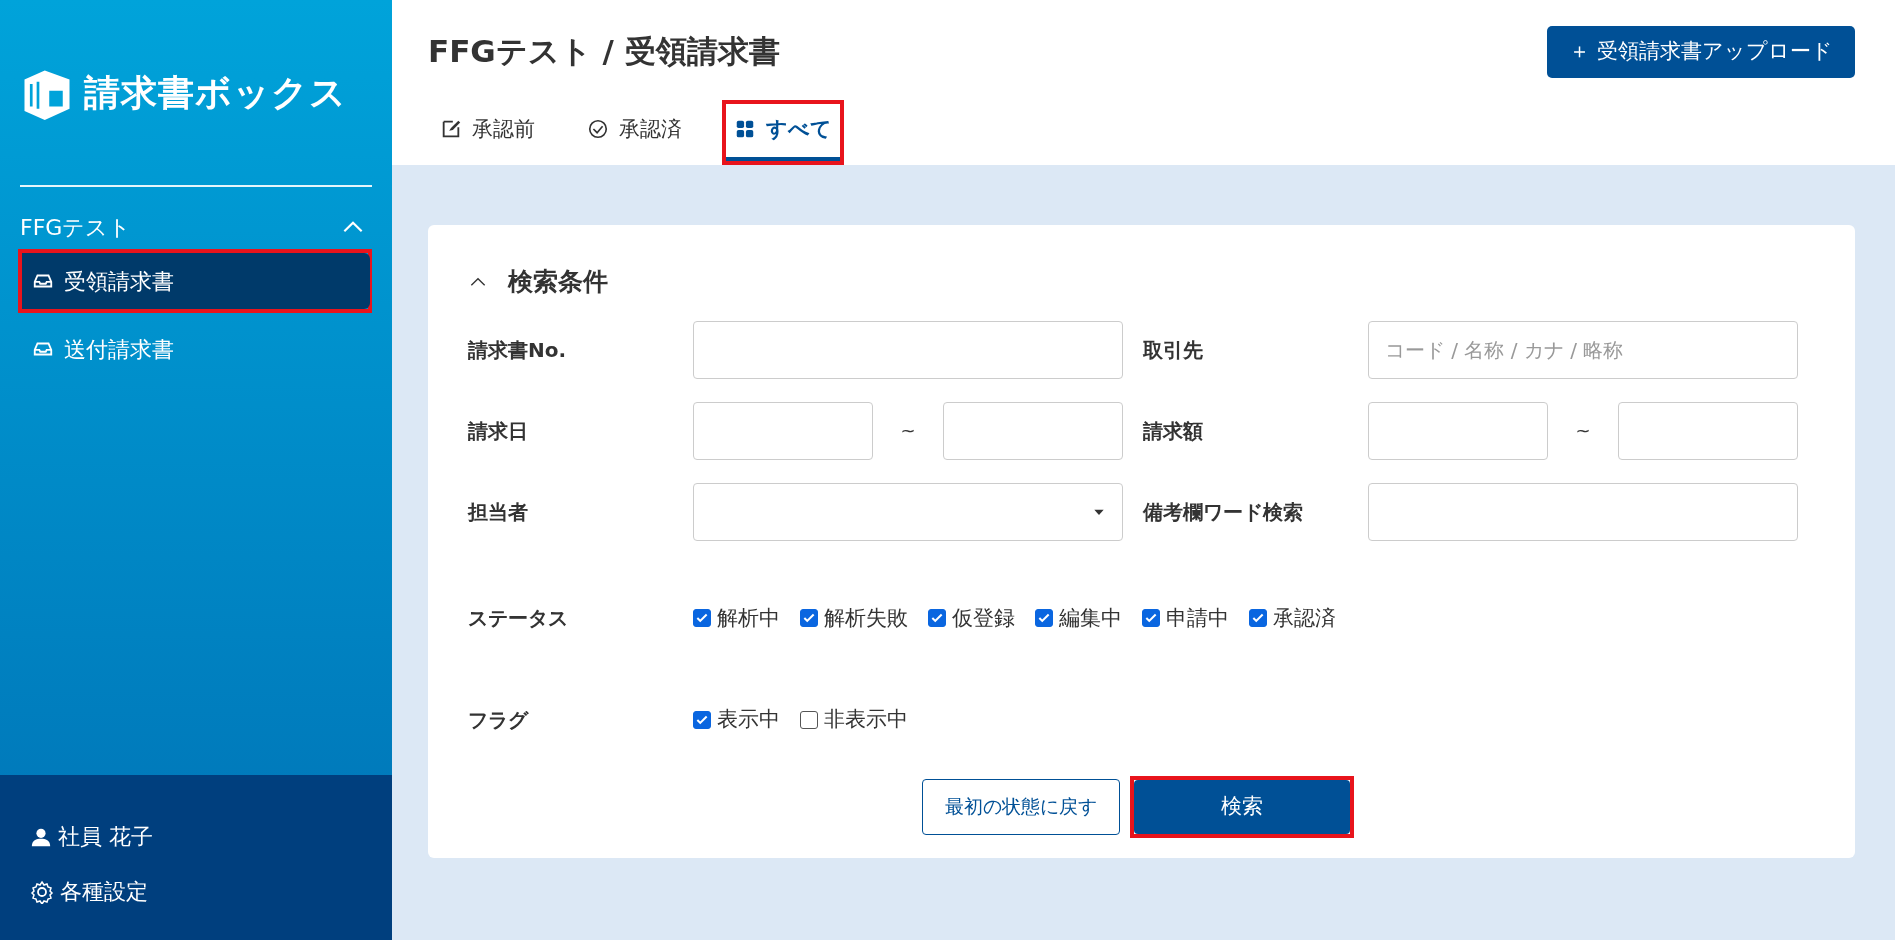  I want to click on checkbox-label: 仮登録, so click(983, 618).